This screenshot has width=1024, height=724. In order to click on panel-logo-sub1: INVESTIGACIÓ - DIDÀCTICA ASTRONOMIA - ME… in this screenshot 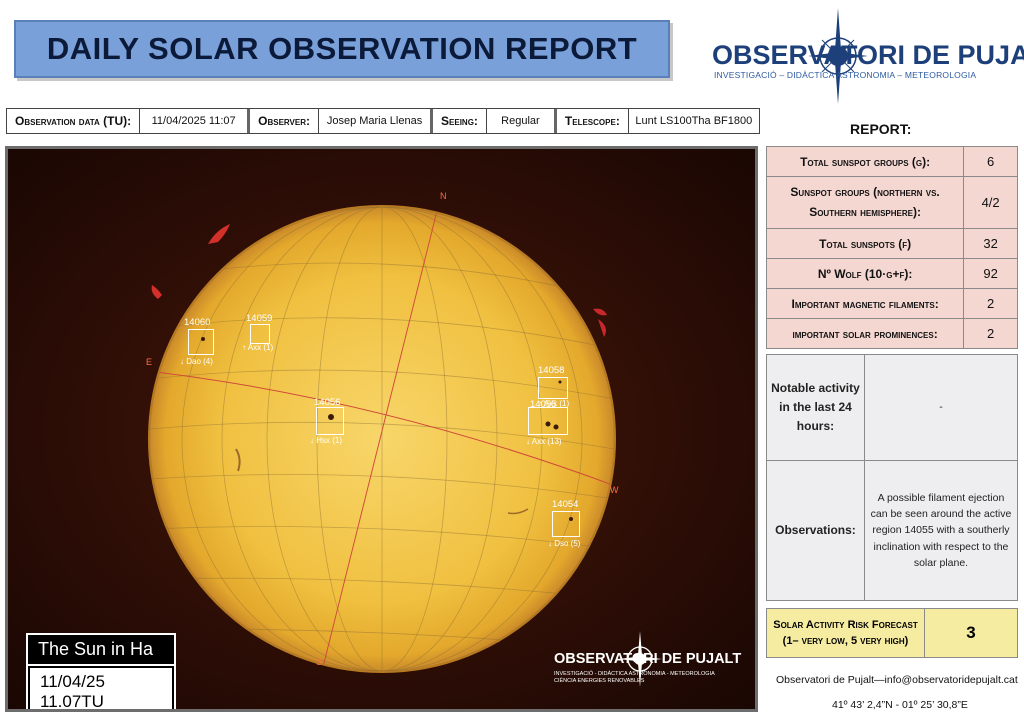, I will do `click(634, 674)`.